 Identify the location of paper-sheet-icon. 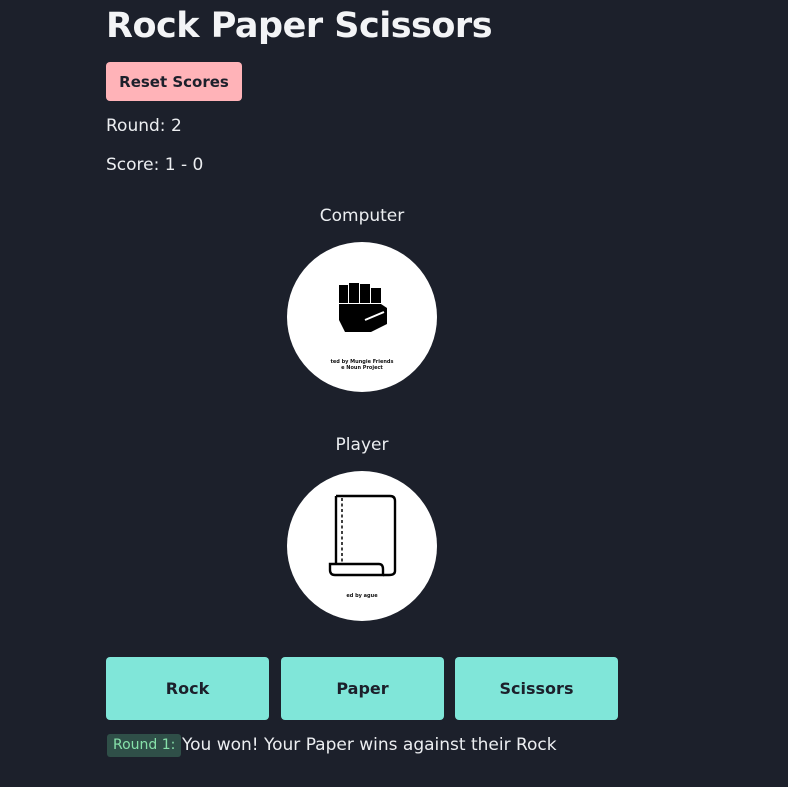
(362, 535).